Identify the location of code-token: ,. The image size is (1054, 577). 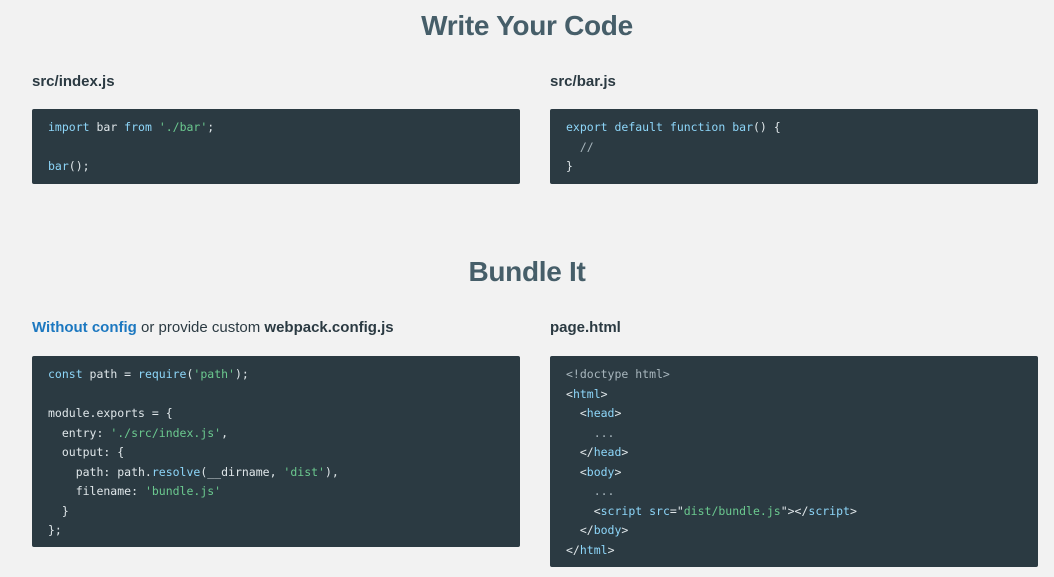
(225, 432).